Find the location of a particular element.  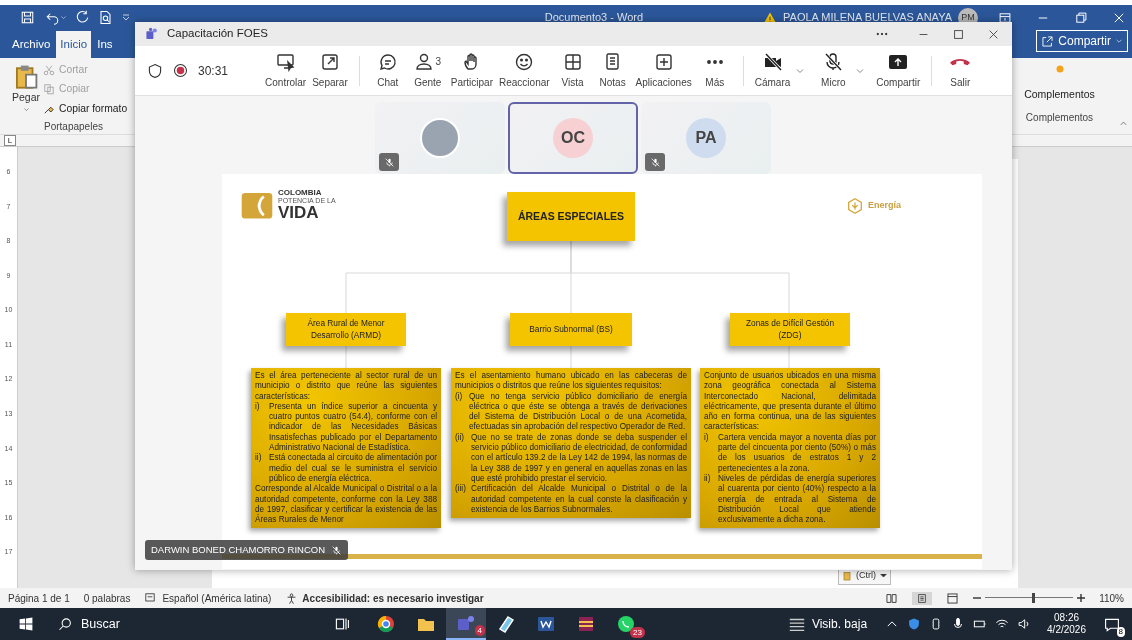

accessibility-status: Accesibilidad: es necesario investigar is located at coordinates (393, 598).